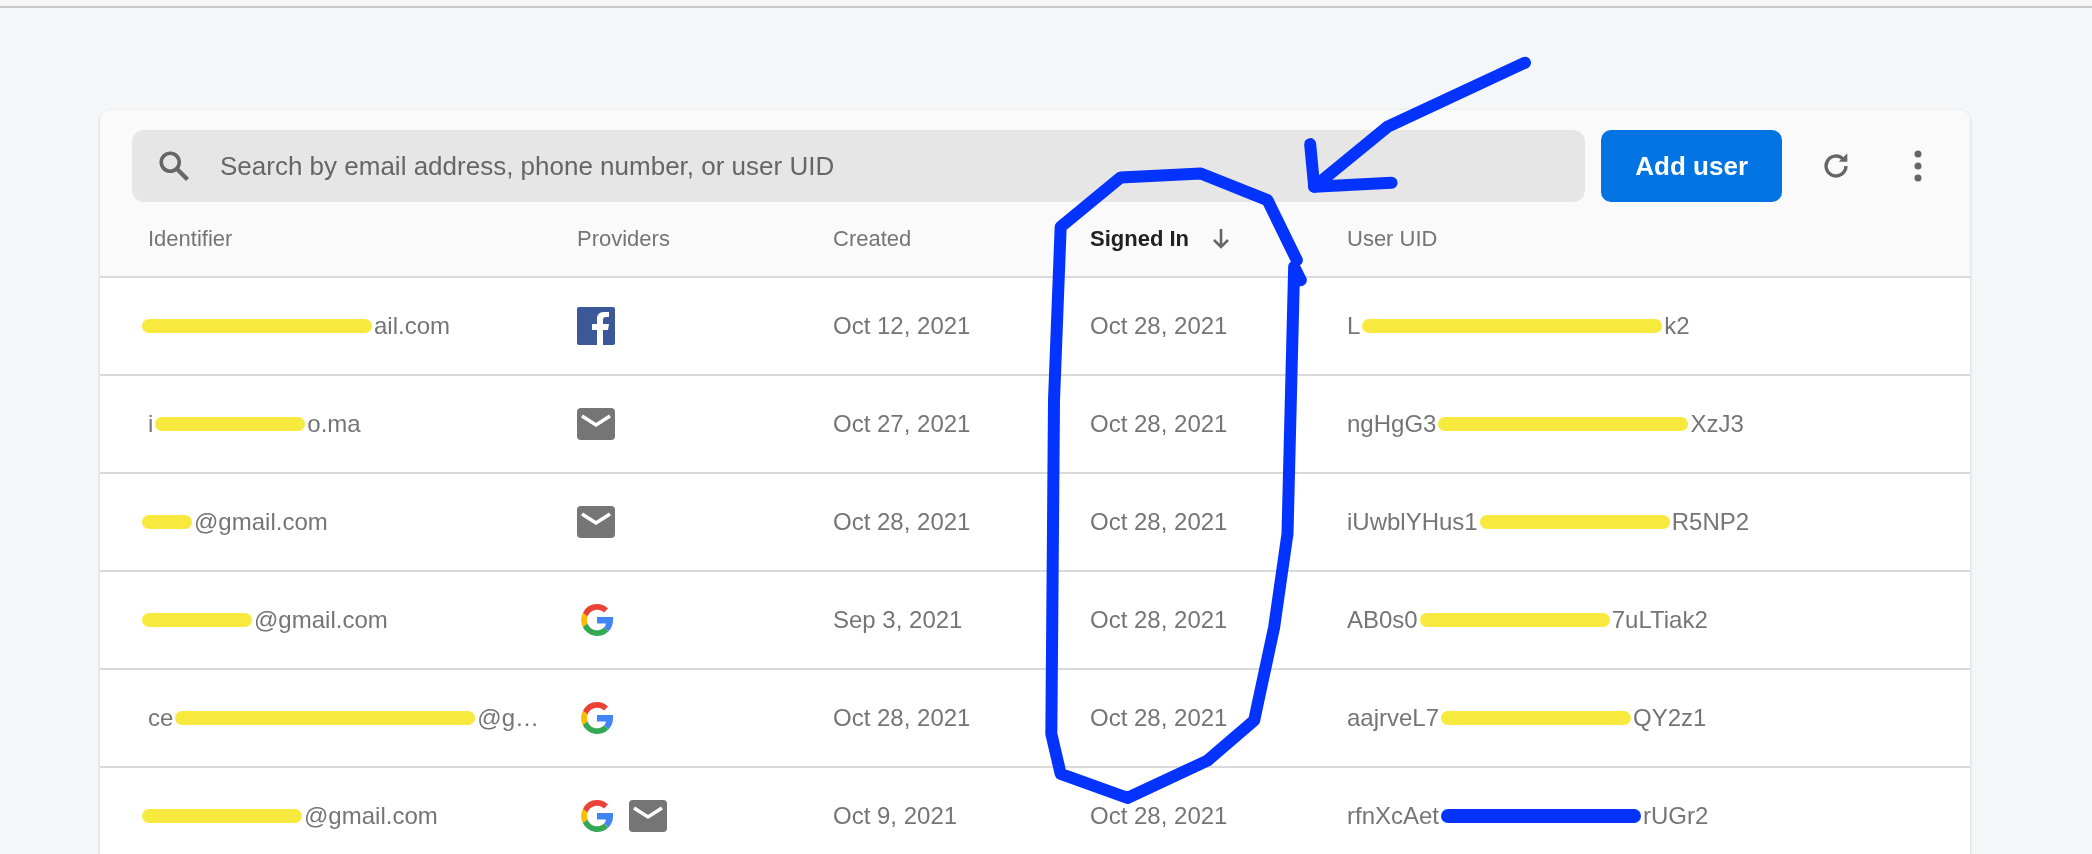 This screenshot has height=854, width=2092. I want to click on uid-text: ngHgG3, so click(1392, 424).